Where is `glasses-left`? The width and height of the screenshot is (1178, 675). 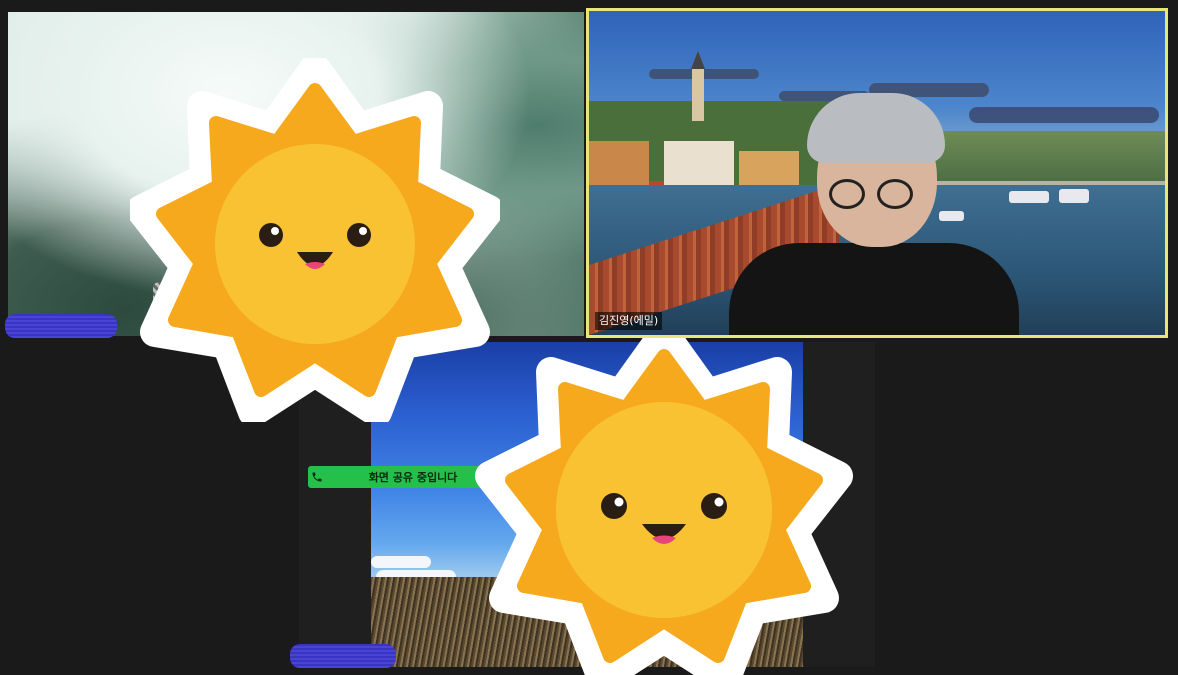
glasses-left is located at coordinates (847, 194).